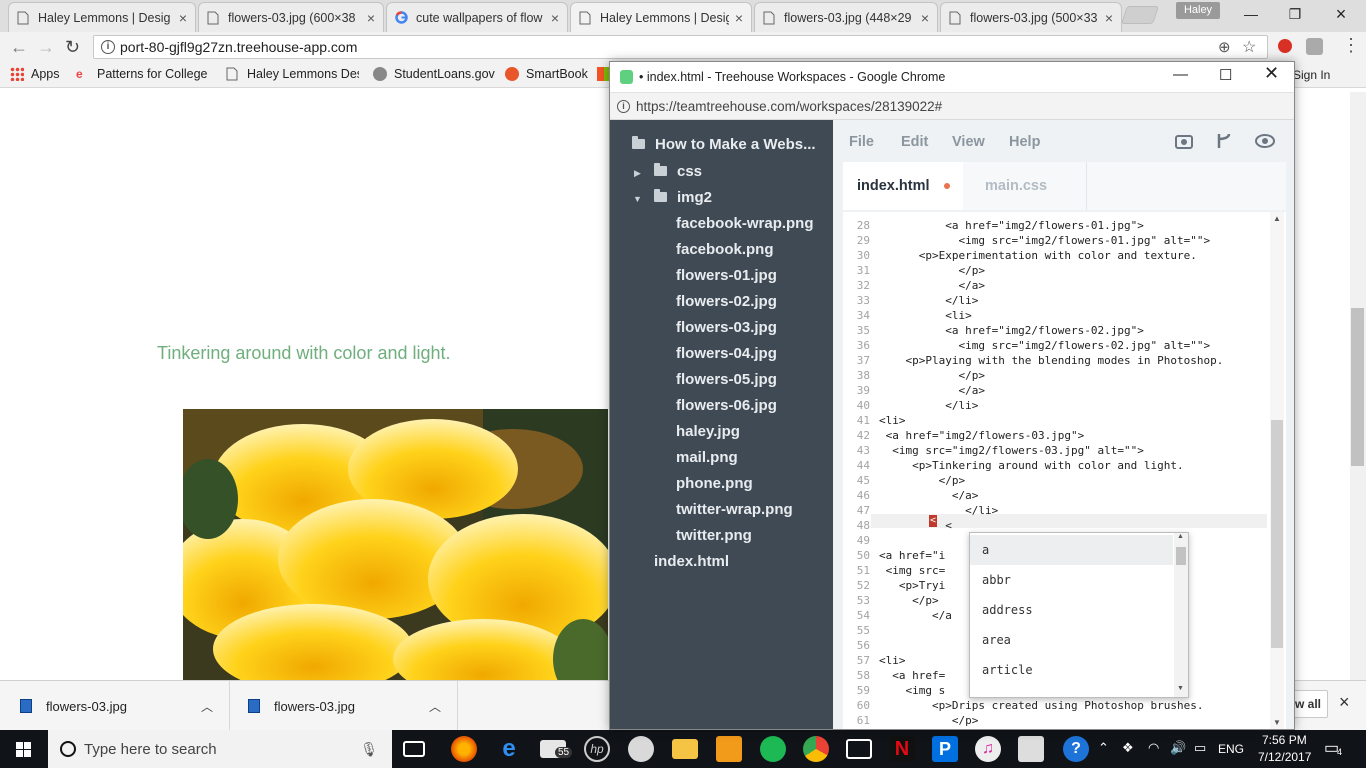  What do you see at coordinates (1225, 75) in the screenshot?
I see `maximize-icon: ☐` at bounding box center [1225, 75].